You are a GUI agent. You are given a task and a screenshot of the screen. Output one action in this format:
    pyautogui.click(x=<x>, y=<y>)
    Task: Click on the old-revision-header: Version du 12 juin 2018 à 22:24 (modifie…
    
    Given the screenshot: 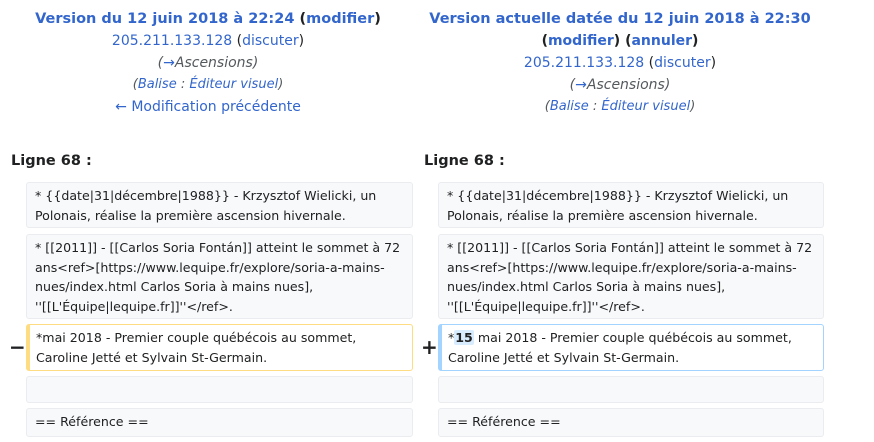 What is the action you would take?
    pyautogui.click(x=208, y=63)
    